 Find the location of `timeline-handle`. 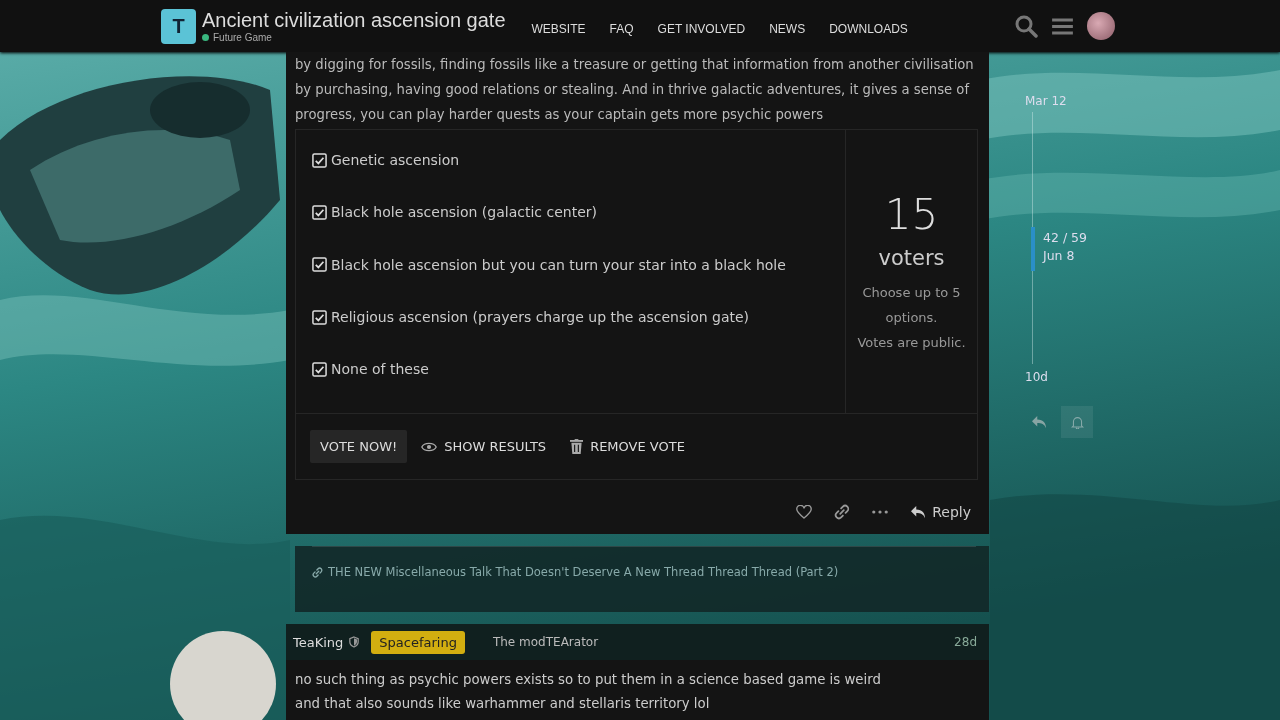

timeline-handle is located at coordinates (1033, 249).